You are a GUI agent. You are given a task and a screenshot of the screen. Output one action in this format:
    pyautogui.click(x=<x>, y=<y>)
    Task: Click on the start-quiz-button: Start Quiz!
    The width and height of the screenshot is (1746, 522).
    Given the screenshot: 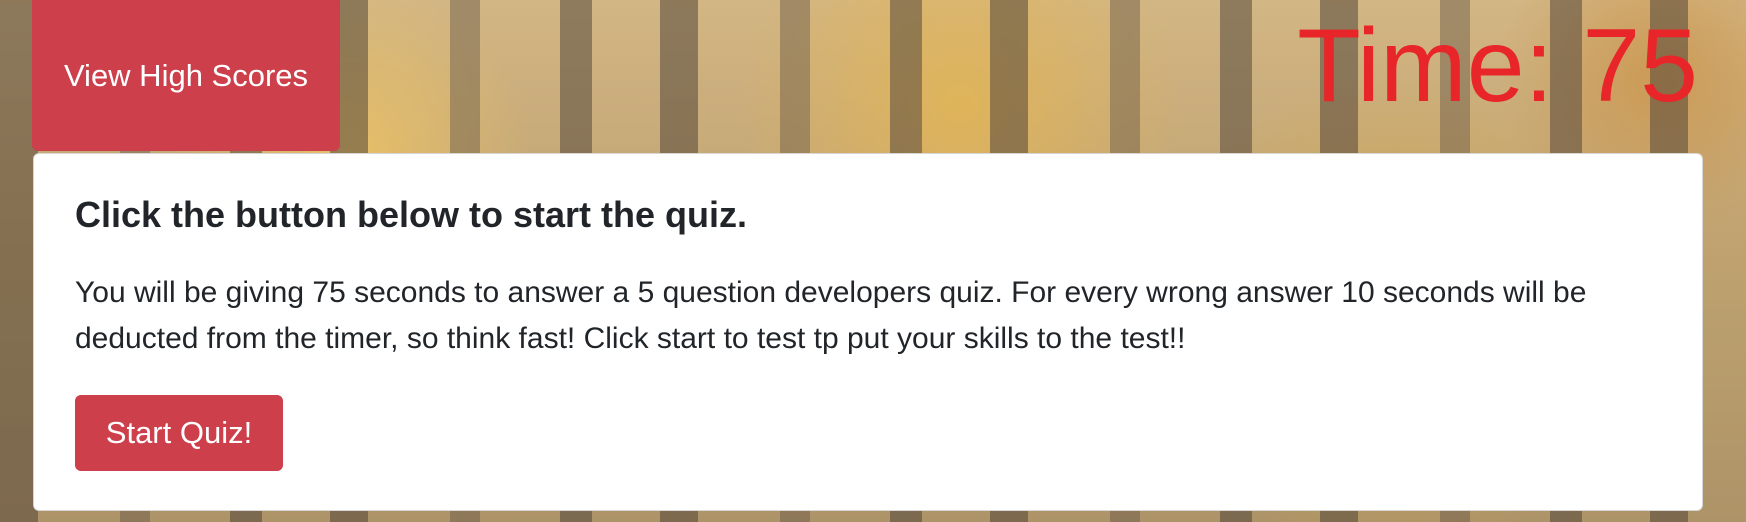 What is the action you would take?
    pyautogui.click(x=179, y=433)
    